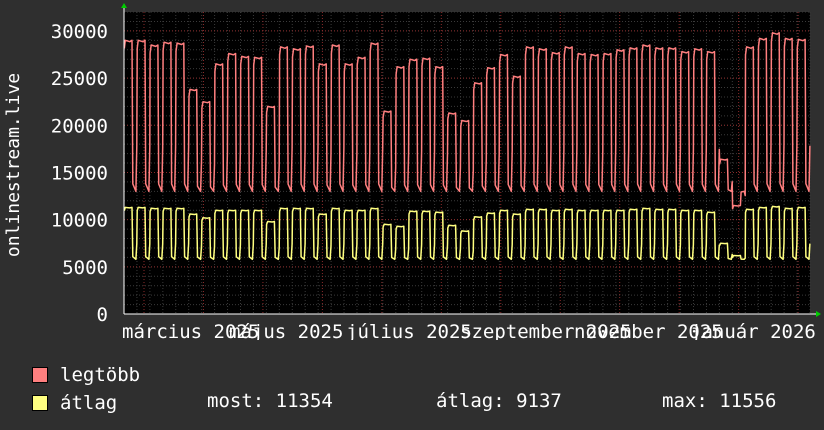 Image resolution: width=824 pixels, height=430 pixels. What do you see at coordinates (85, 268) in the screenshot?
I see `y-tick-label: 5000` at bounding box center [85, 268].